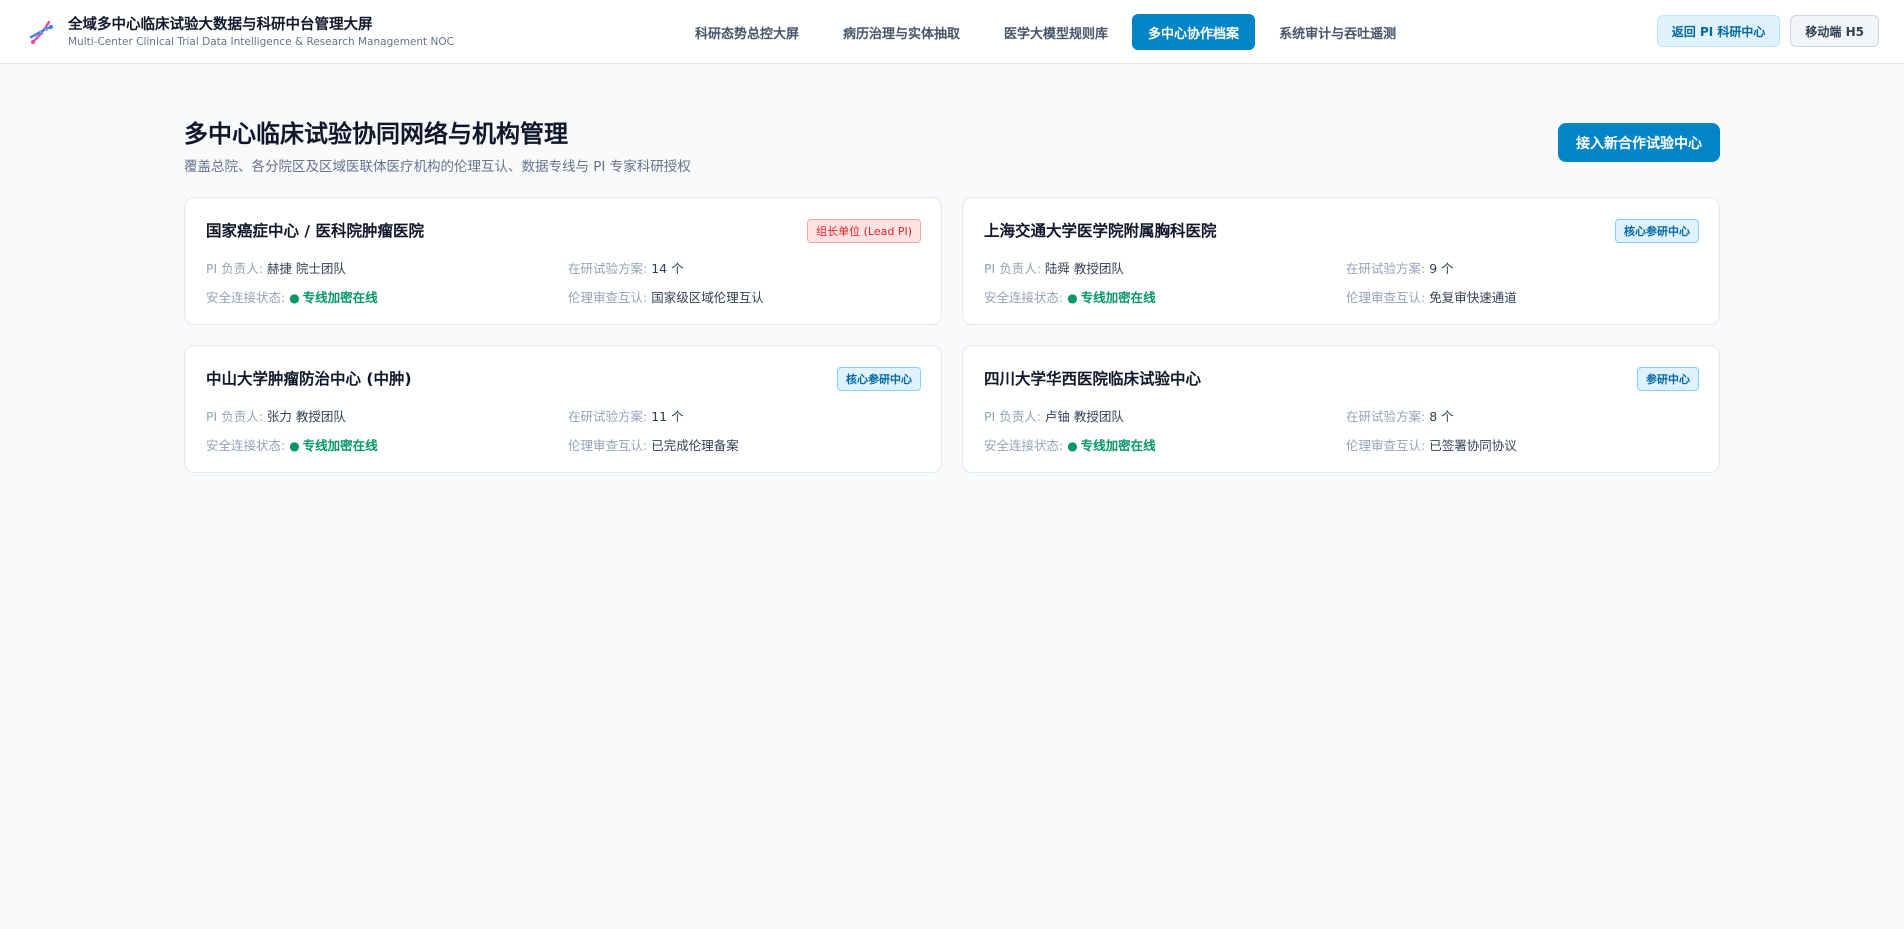 The image size is (1904, 929). Describe the element at coordinates (315, 231) in the screenshot. I see `center-name: 国家癌症中心 / 医科院肿瘤医院` at that location.